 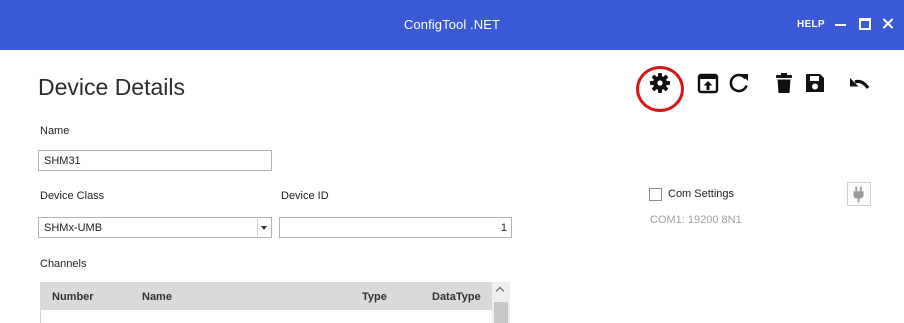 I want to click on window-title: ConfigTool .NET, so click(x=452, y=24).